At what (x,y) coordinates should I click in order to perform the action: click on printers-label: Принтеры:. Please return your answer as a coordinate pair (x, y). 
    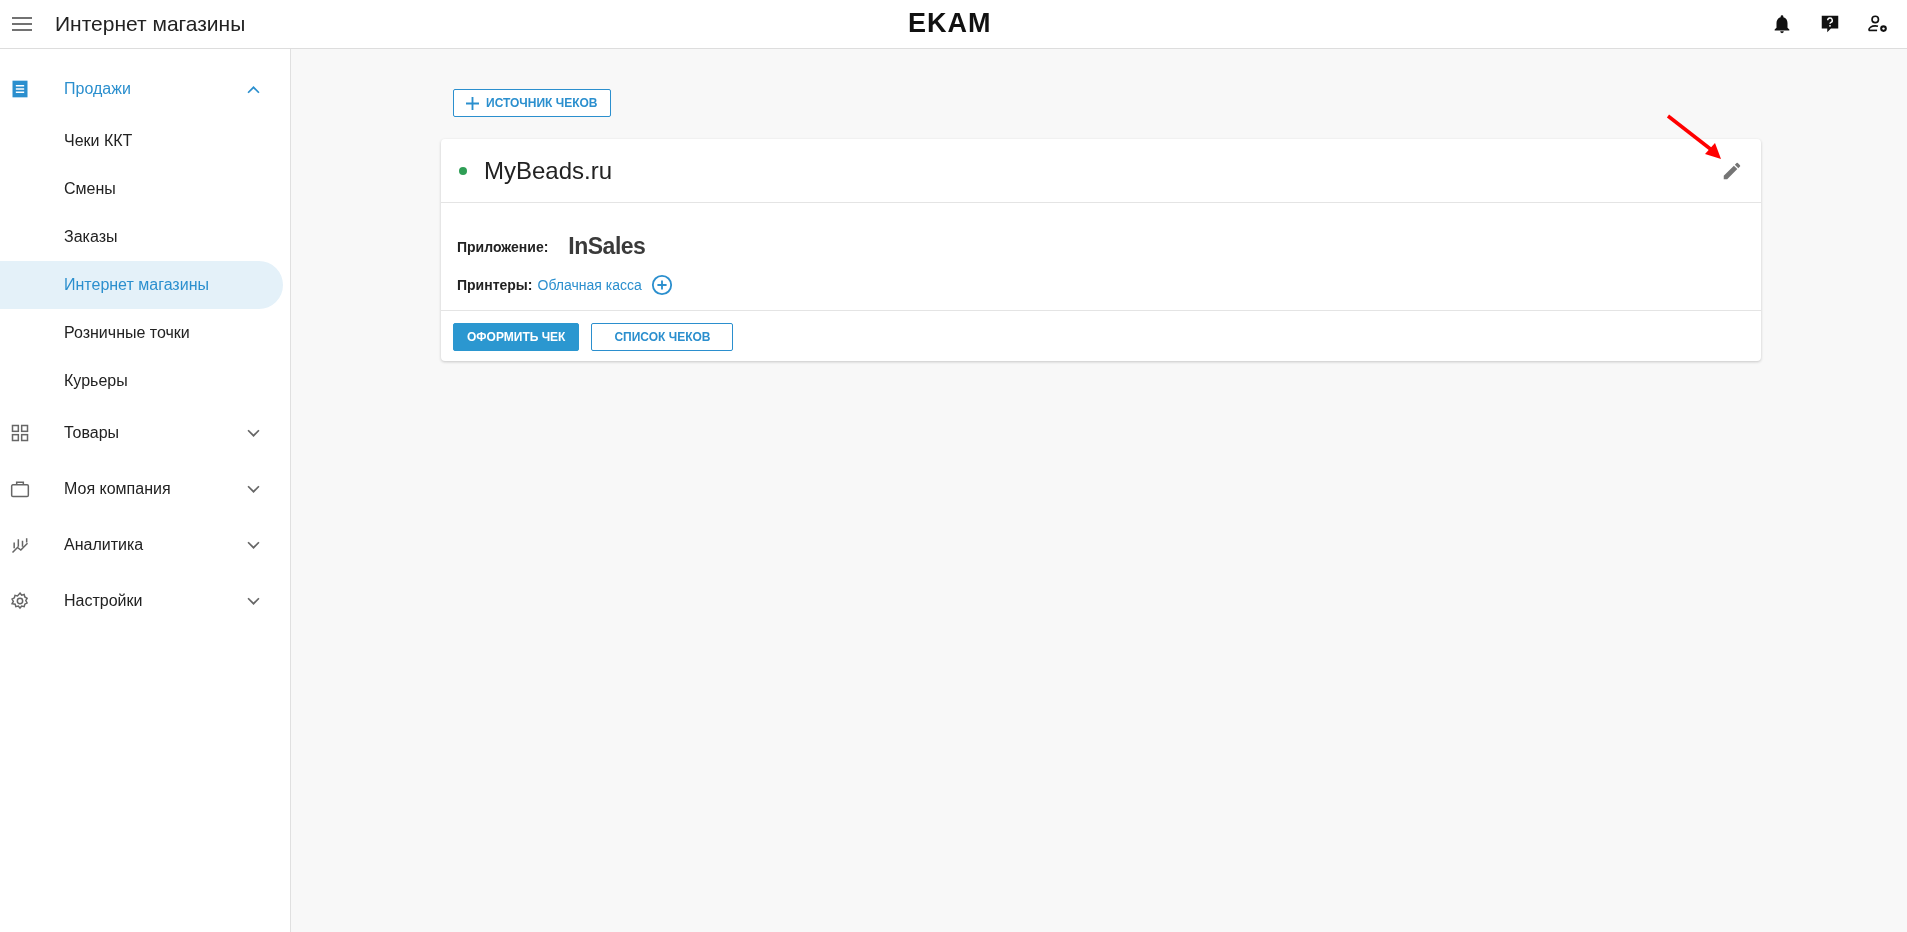
    Looking at the image, I should click on (495, 285).